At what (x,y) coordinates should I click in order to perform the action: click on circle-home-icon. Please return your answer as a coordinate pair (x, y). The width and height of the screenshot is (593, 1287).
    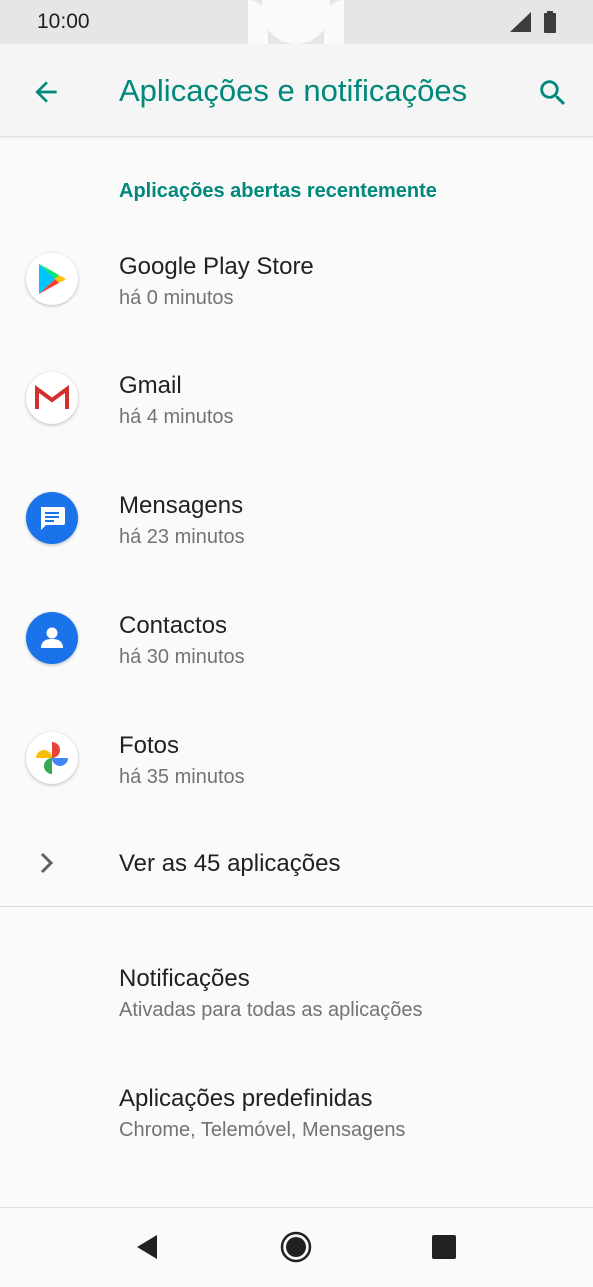
    Looking at the image, I should click on (296, 1247).